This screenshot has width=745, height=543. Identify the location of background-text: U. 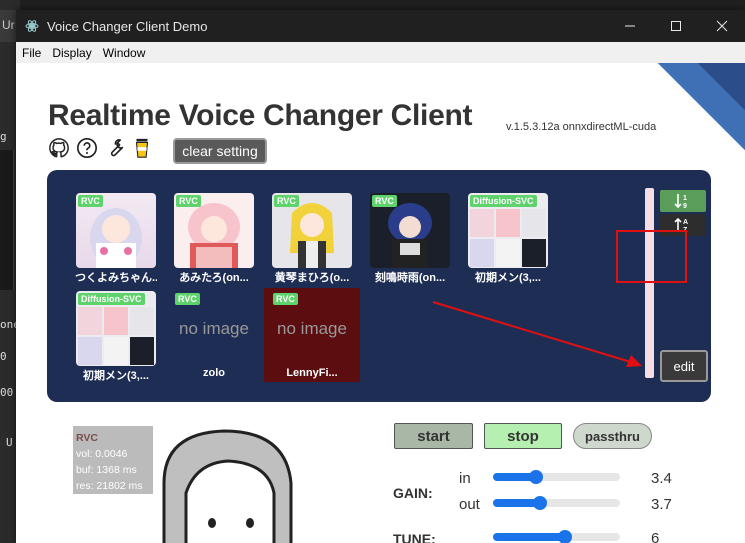
(9, 442).